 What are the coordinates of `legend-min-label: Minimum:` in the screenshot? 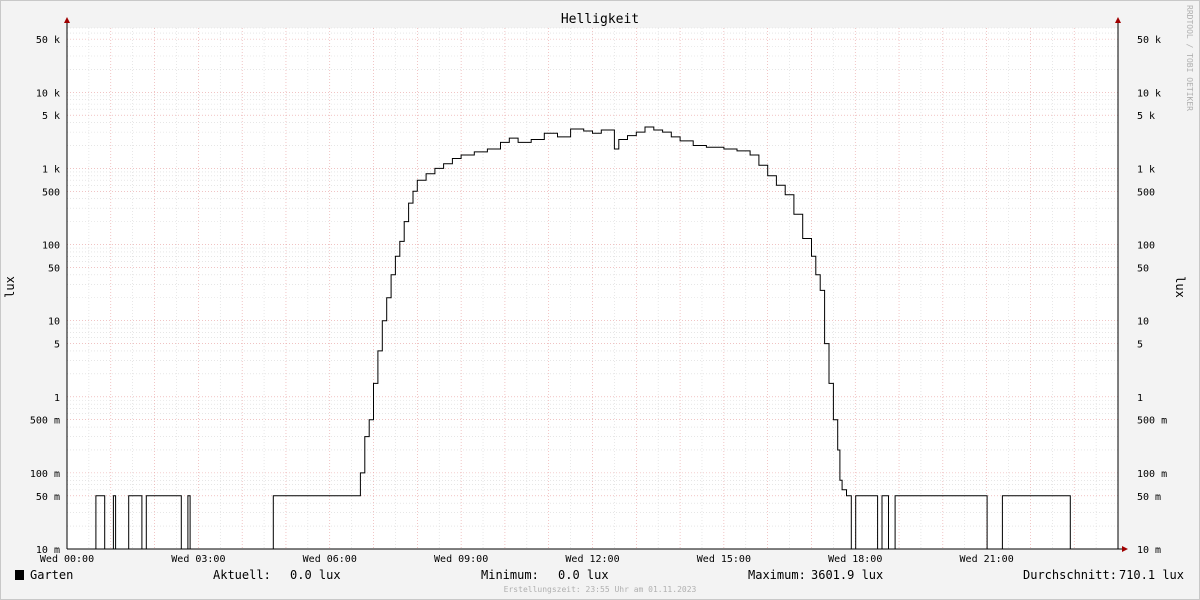 It's located at (510, 575).